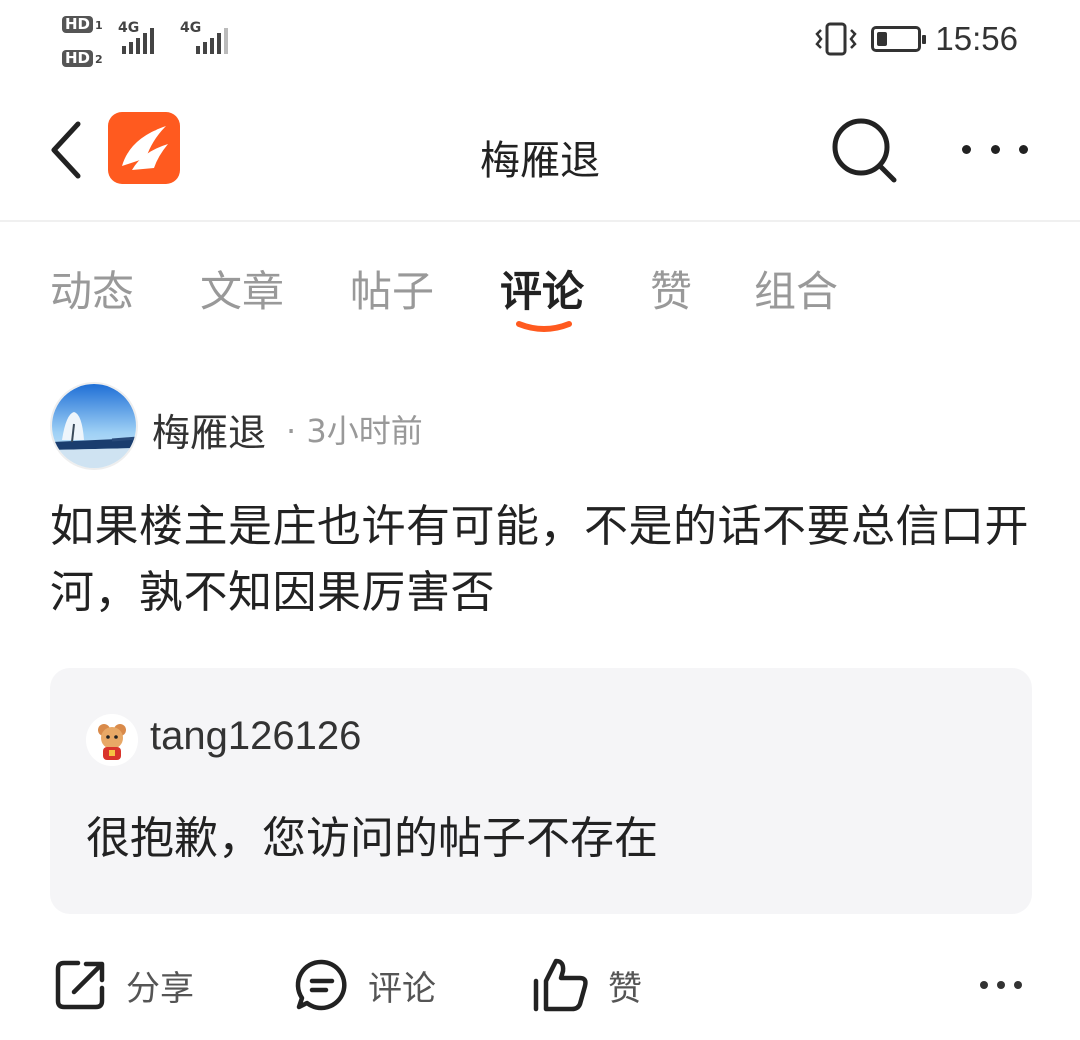  Describe the element at coordinates (392, 288) in the screenshot. I see `tab-posts: 帖子` at that location.